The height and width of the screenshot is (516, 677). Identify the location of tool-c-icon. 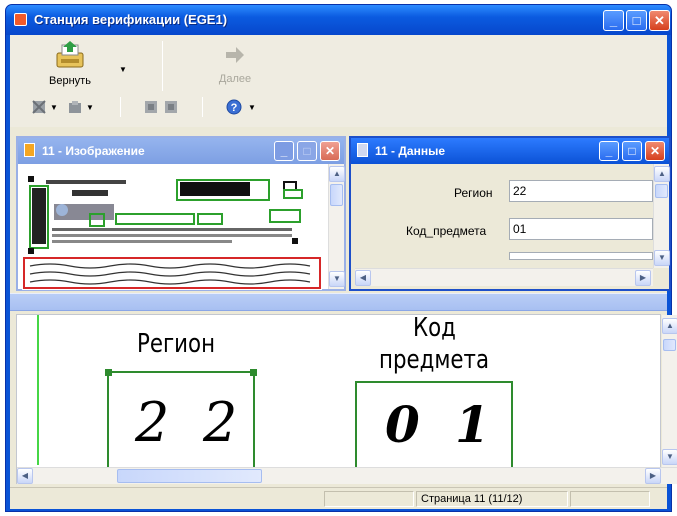
(151, 107).